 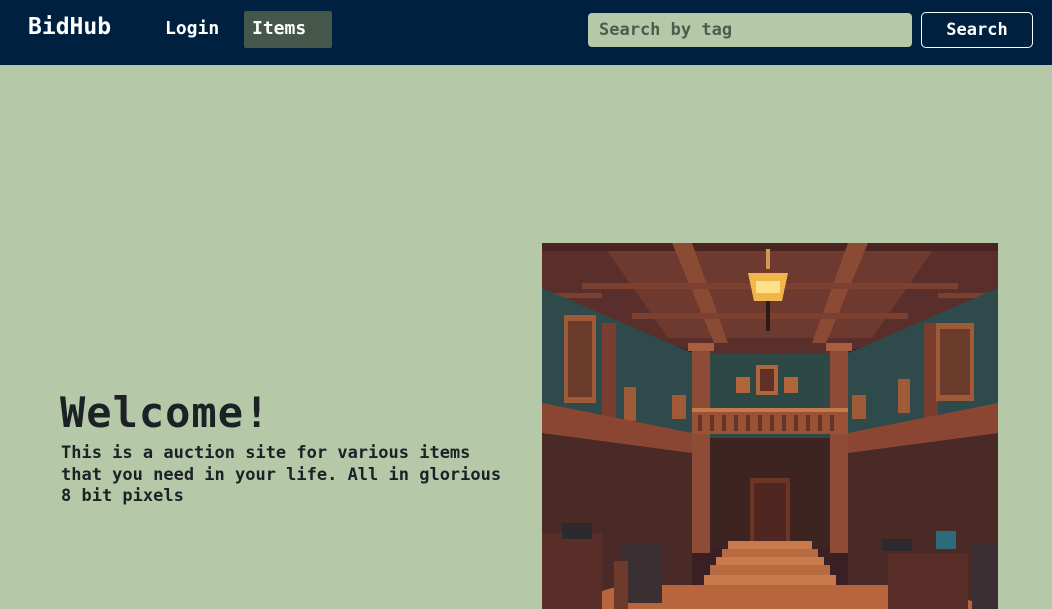 What do you see at coordinates (192, 29) in the screenshot?
I see `nav-link-login: Login` at bounding box center [192, 29].